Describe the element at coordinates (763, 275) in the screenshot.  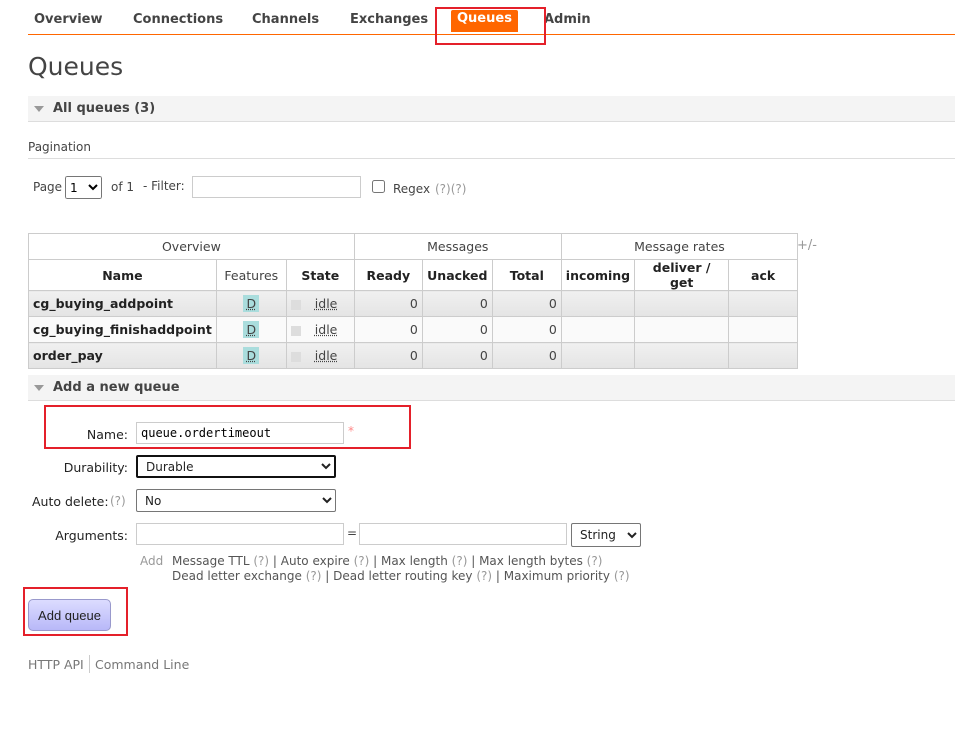
I see `col-ack: ack` at that location.